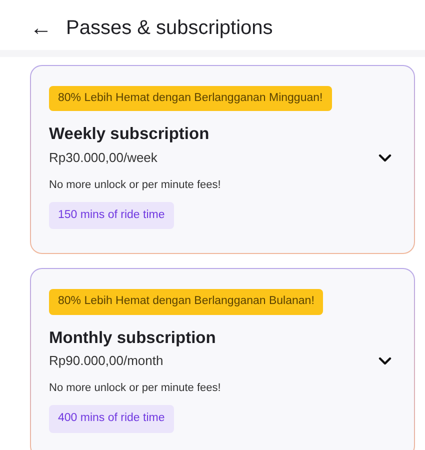 The width and height of the screenshot is (425, 450). I want to click on ride-time-tag: 150 mins of ride time, so click(111, 216).